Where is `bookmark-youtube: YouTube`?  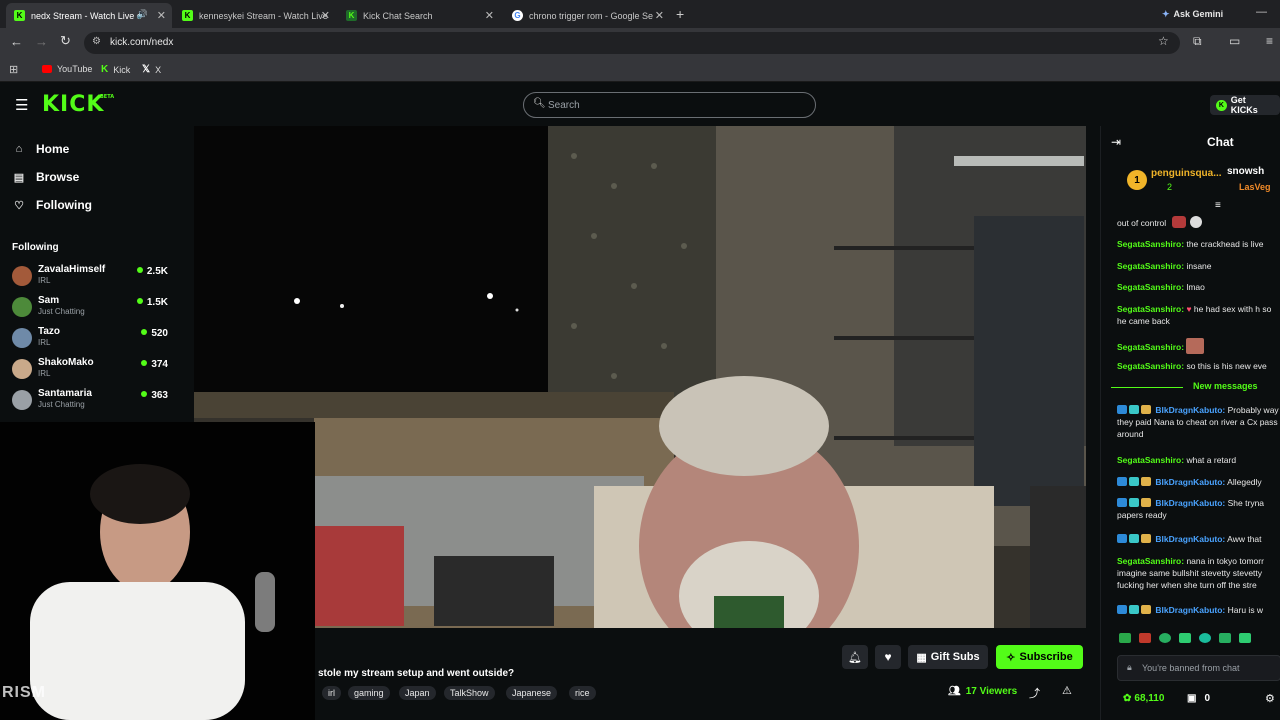
bookmark-youtube: YouTube is located at coordinates (67, 69).